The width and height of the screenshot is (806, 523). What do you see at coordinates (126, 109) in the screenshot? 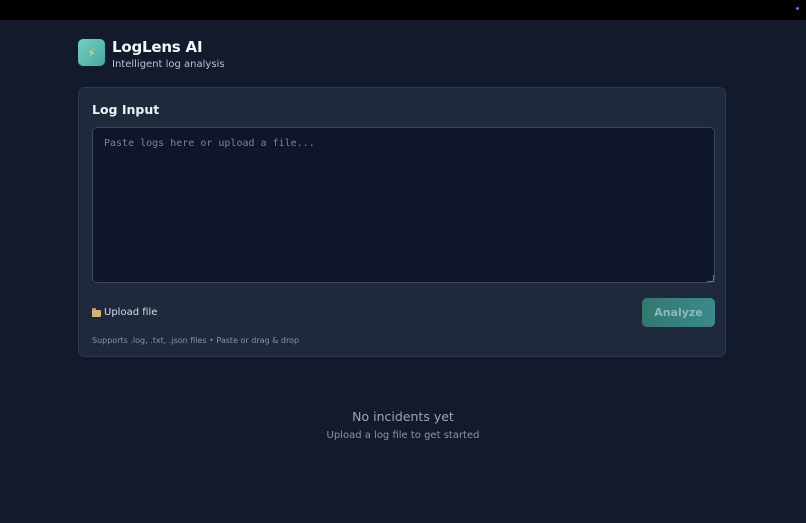
I see `panel-title: Log Input` at bounding box center [126, 109].